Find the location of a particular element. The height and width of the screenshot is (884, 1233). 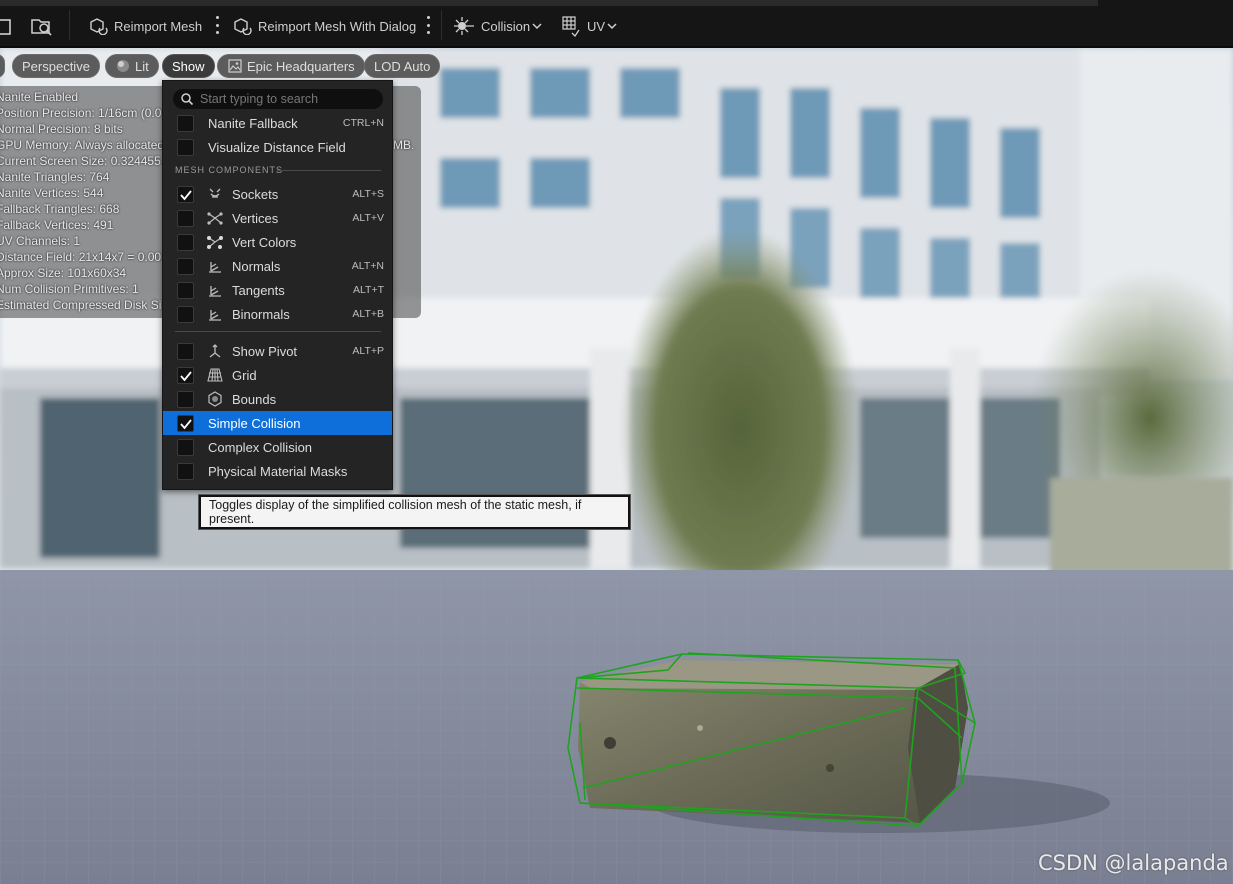

menu-item-grid: Grid is located at coordinates (277, 375).